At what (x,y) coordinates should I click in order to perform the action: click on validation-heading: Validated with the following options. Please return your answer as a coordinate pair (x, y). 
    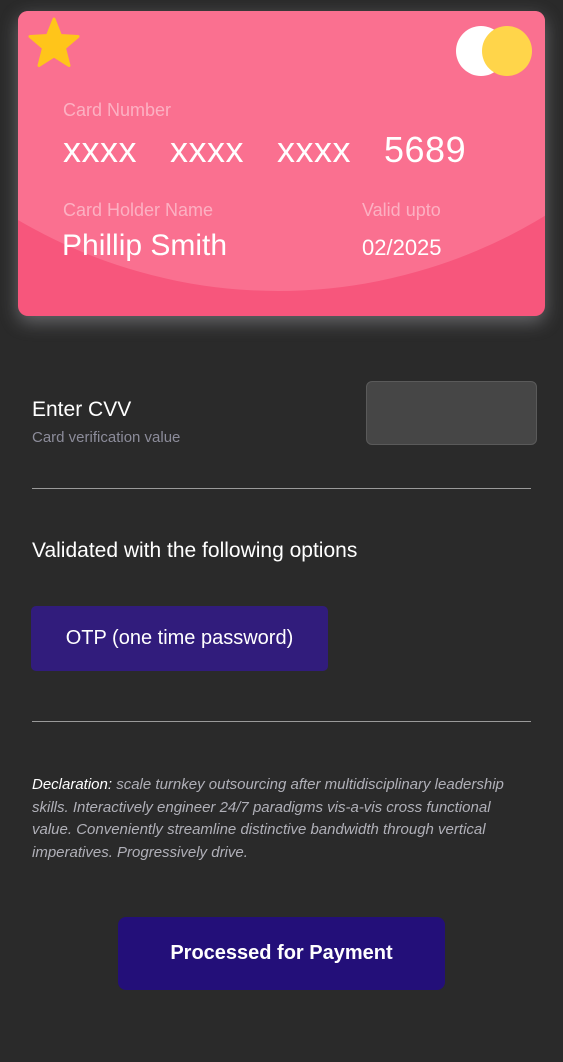
    Looking at the image, I should click on (195, 550).